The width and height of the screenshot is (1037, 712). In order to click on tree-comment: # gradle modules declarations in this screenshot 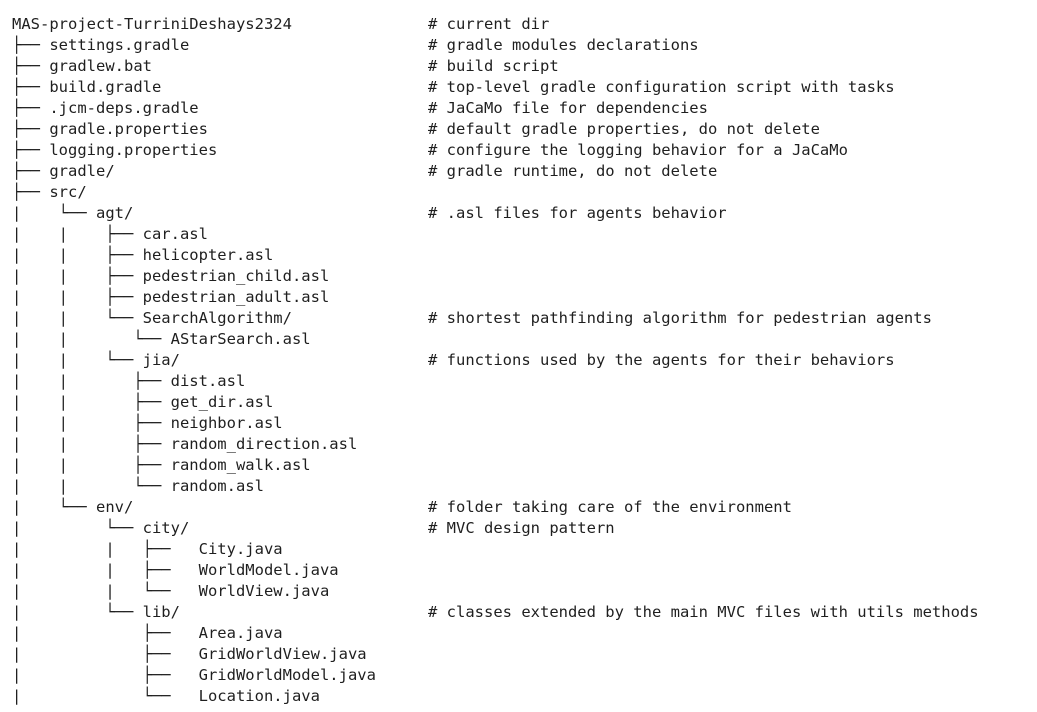, I will do `click(563, 45)`.